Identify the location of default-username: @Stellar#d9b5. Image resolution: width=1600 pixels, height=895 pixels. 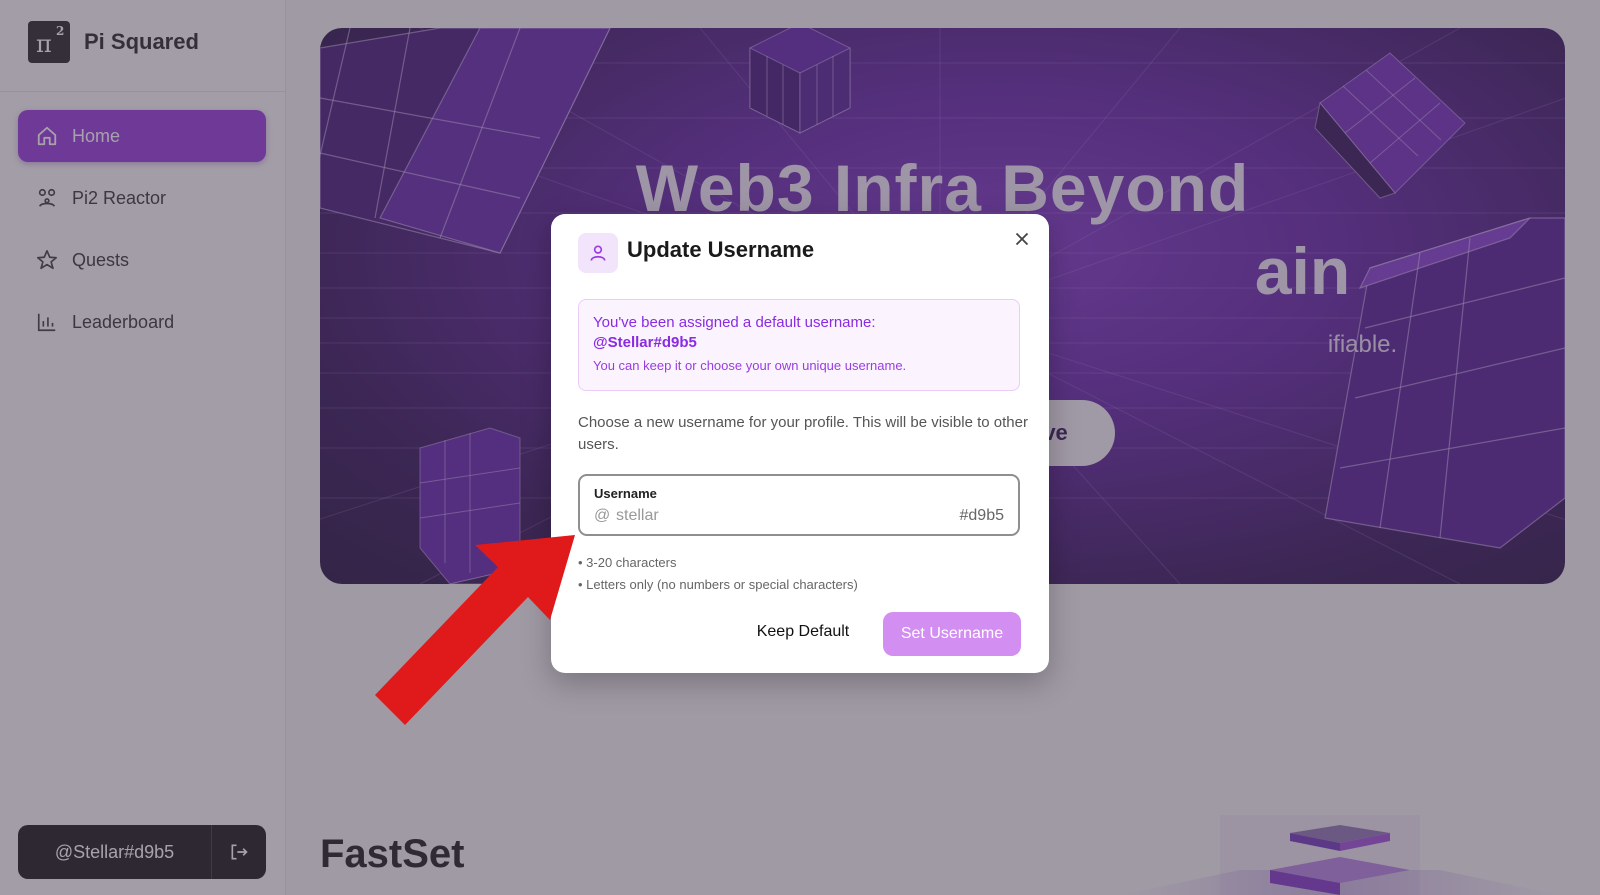
(645, 342).